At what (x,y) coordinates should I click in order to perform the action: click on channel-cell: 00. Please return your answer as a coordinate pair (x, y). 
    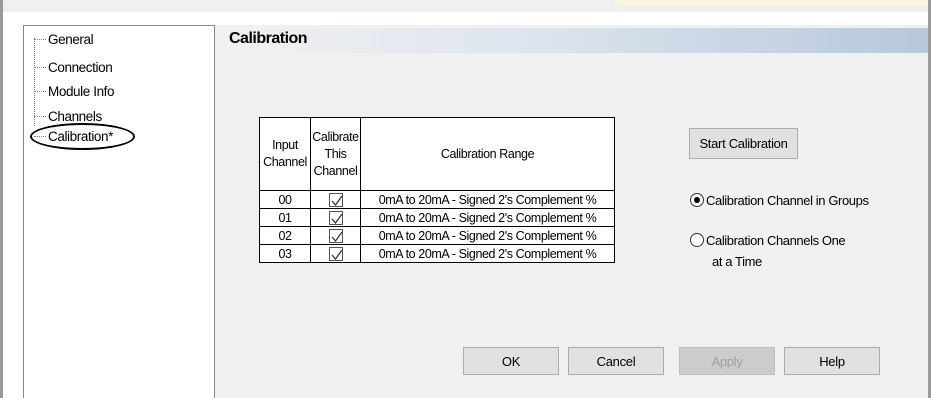
    Looking at the image, I should click on (285, 199).